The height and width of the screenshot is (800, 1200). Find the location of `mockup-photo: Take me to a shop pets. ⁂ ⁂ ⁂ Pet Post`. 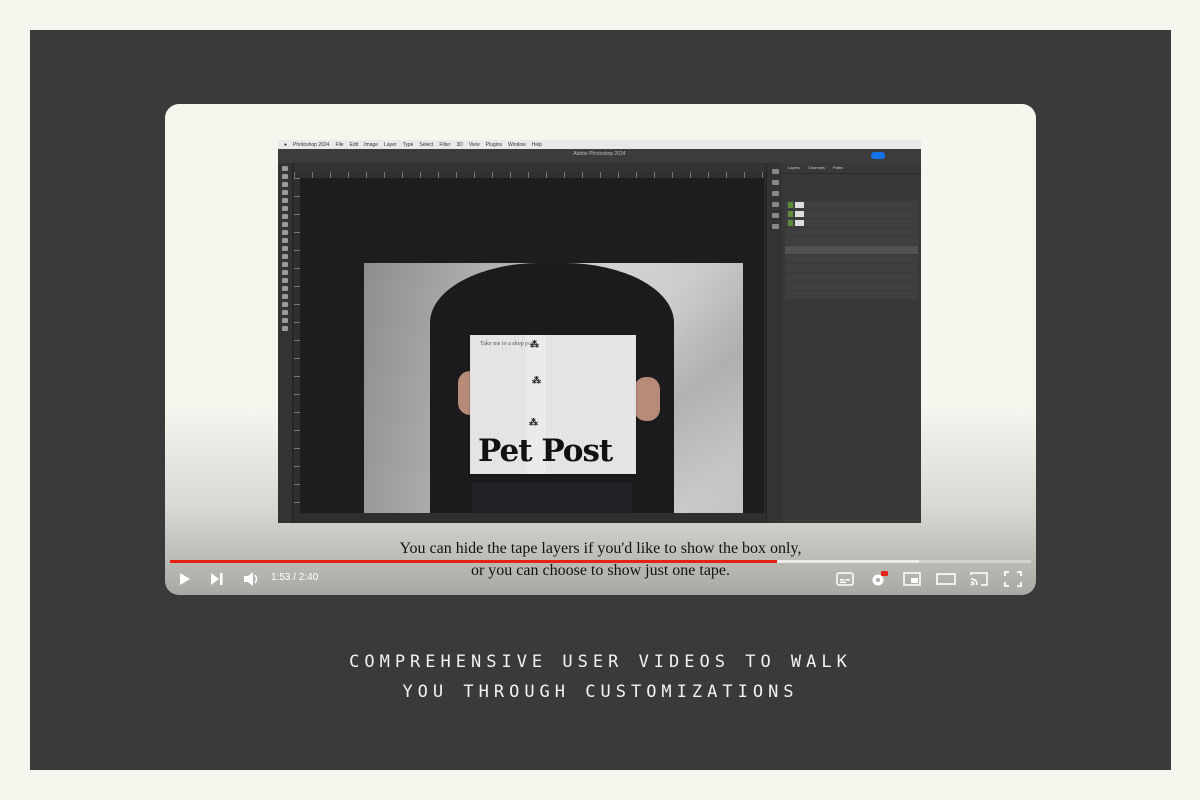

mockup-photo: Take me to a shop pets. ⁂ ⁂ ⁂ Pet Post is located at coordinates (553, 388).